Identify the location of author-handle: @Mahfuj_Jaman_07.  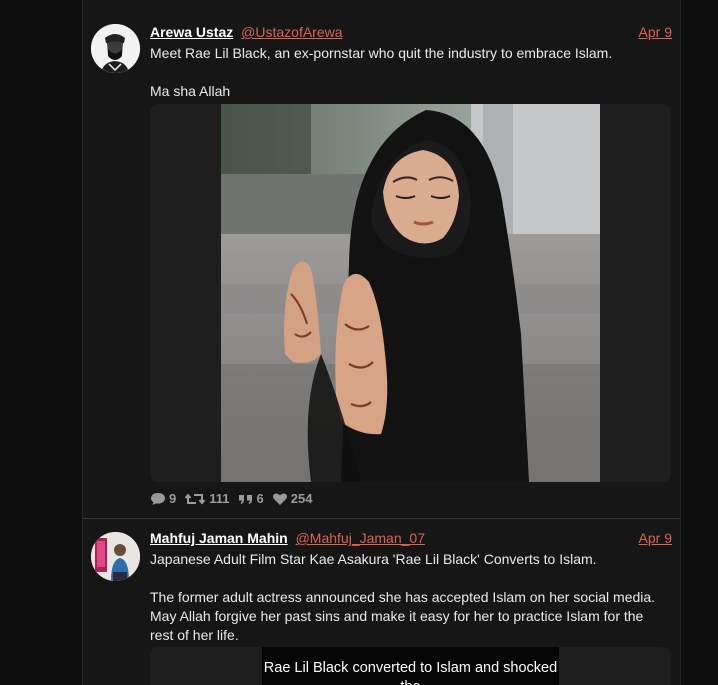
(360, 538).